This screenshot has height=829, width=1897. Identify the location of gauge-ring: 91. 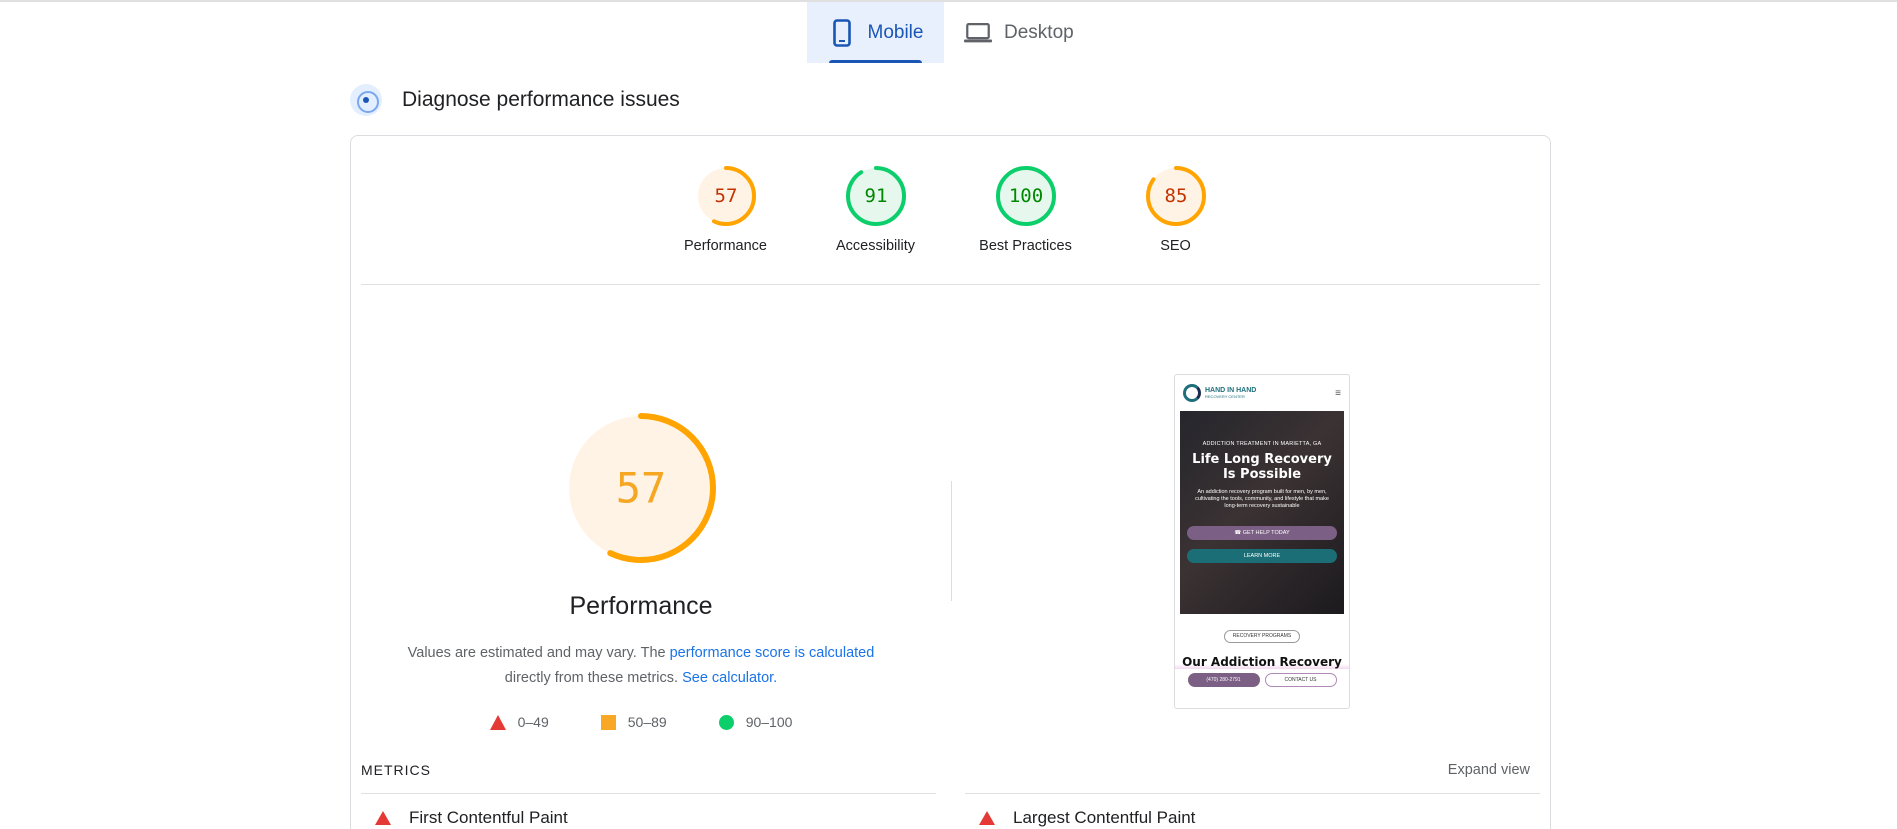
(875, 196).